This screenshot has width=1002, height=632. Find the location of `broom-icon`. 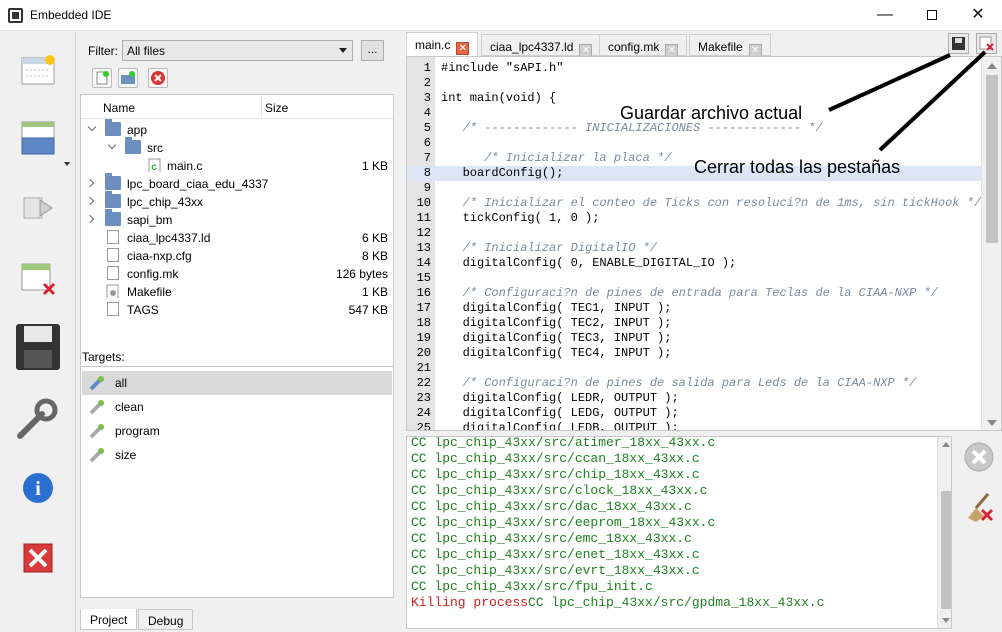

broom-icon is located at coordinates (981, 507).